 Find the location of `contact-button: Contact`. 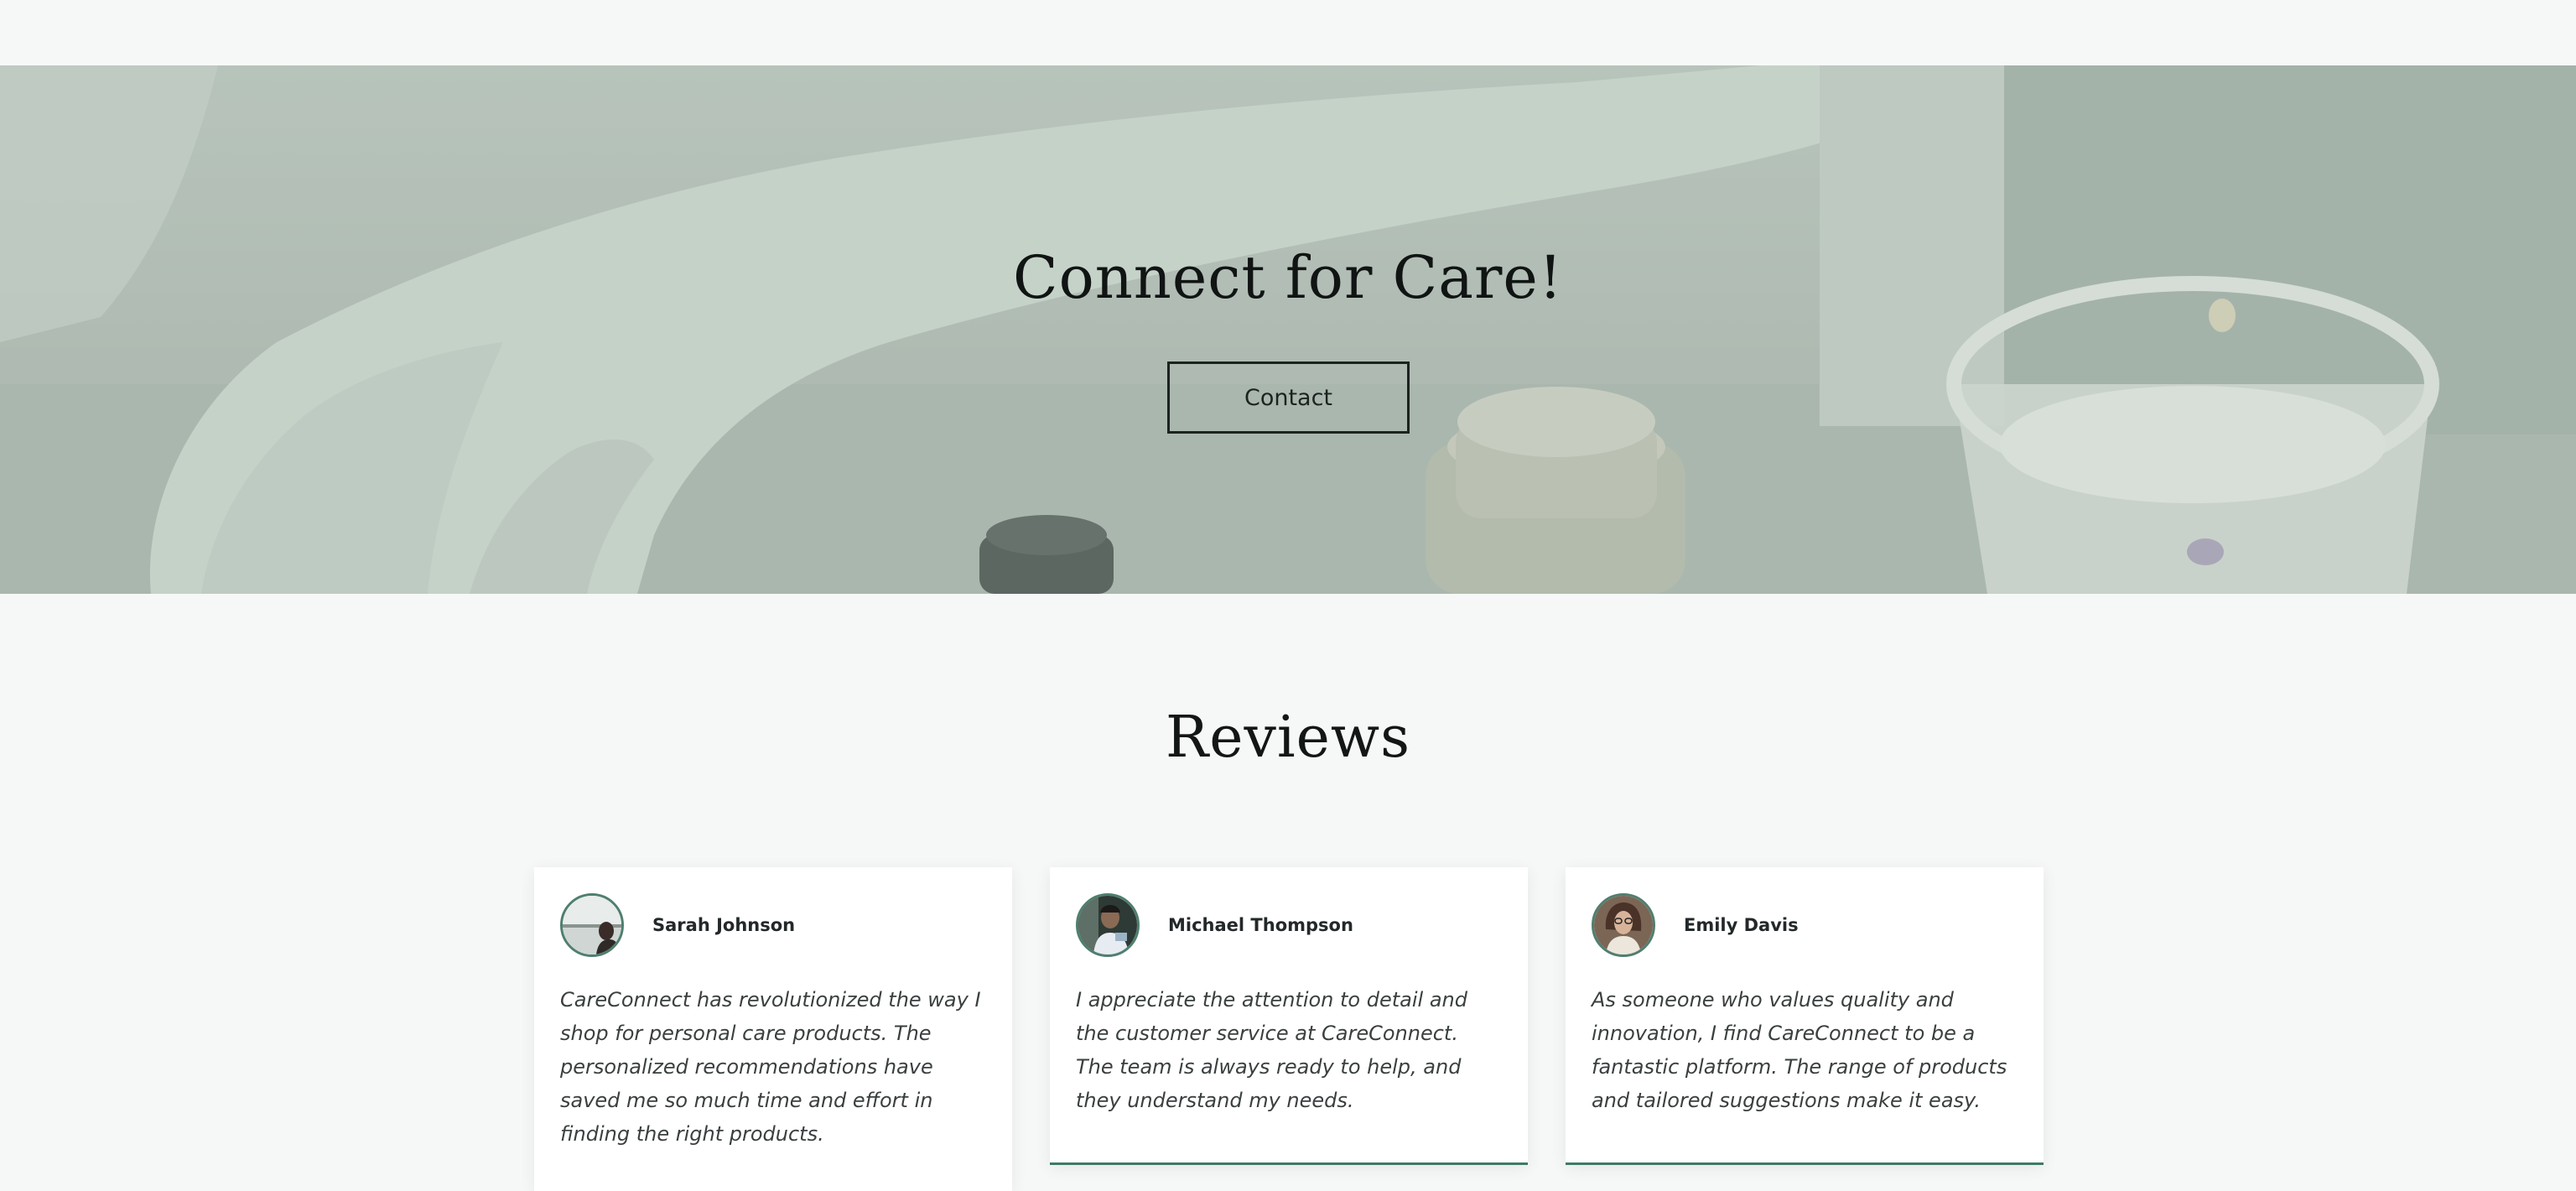

contact-button: Contact is located at coordinates (1288, 397).